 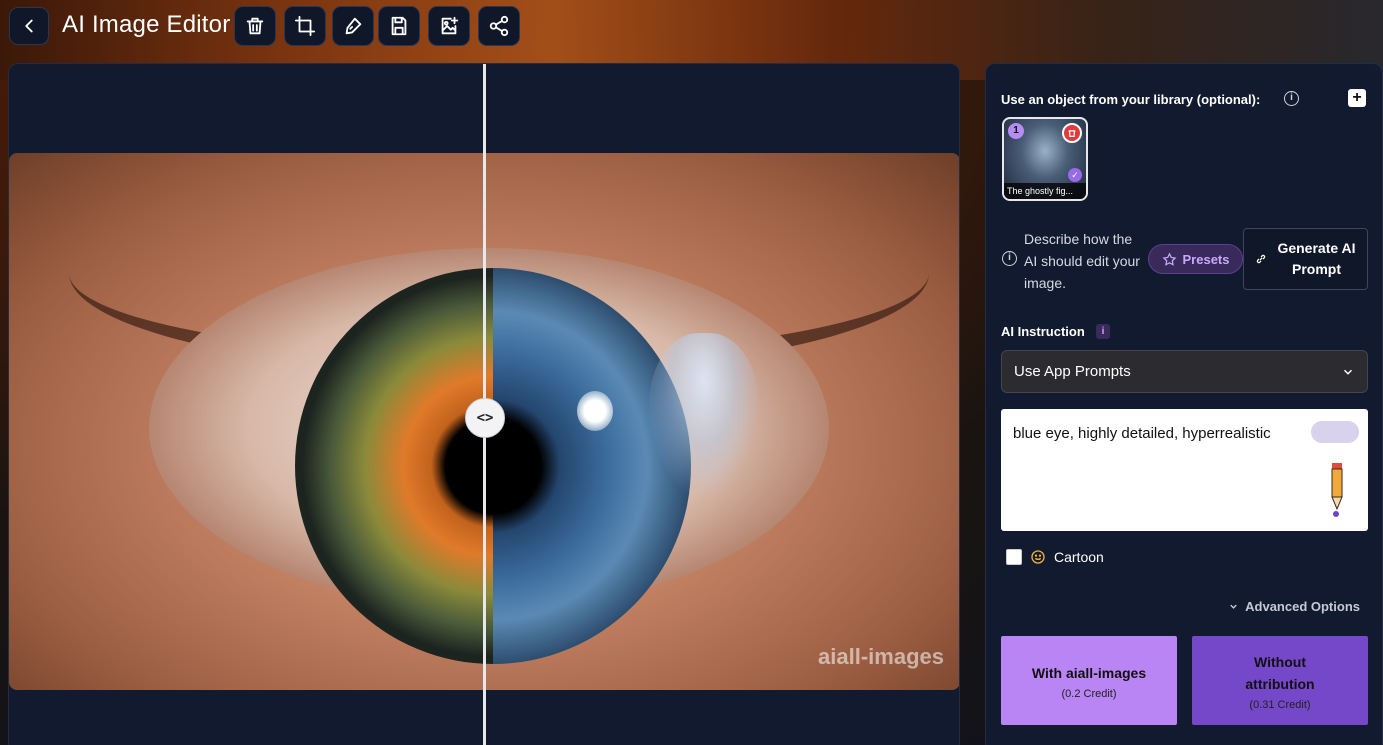 I want to click on smiley-icon, so click(x=1038, y=557).